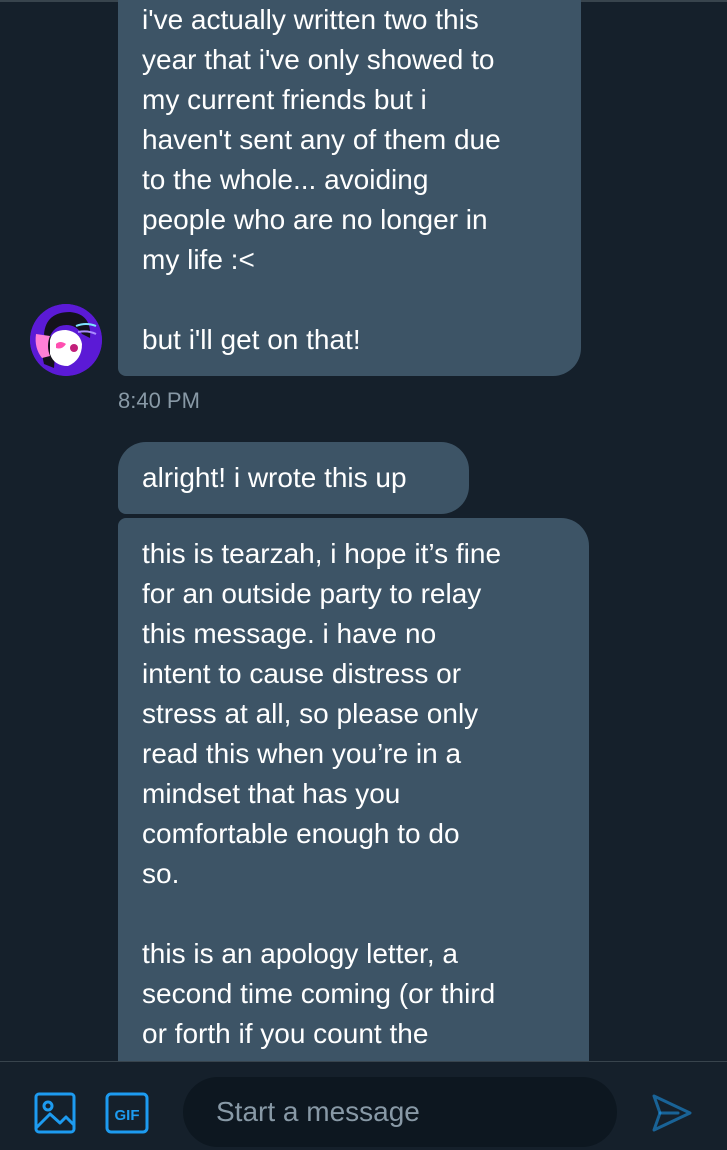 This screenshot has height=1150, width=727. I want to click on send-button, so click(672, 1113).